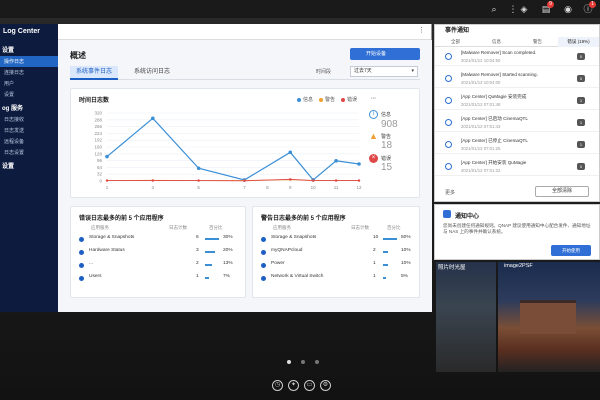 The image size is (600, 400). What do you see at coordinates (8, 51) in the screenshot?
I see `sidebar-section-header: 设置` at bounding box center [8, 51].